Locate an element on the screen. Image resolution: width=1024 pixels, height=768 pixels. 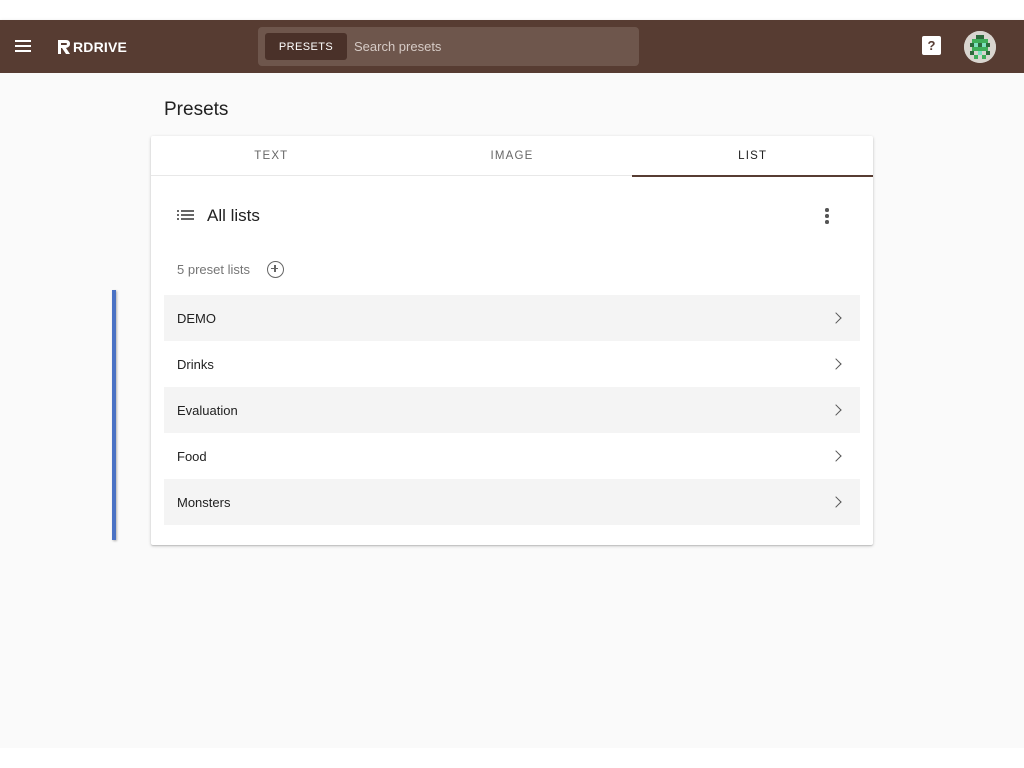
avatar is located at coordinates (980, 47).